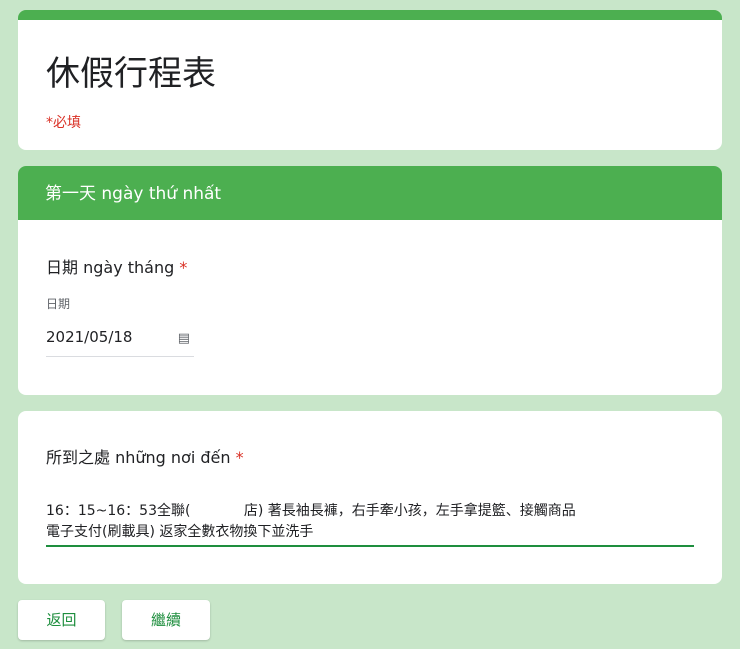 The width and height of the screenshot is (740, 649). What do you see at coordinates (89, 337) in the screenshot?
I see `date-value: 2021/05/18` at bounding box center [89, 337].